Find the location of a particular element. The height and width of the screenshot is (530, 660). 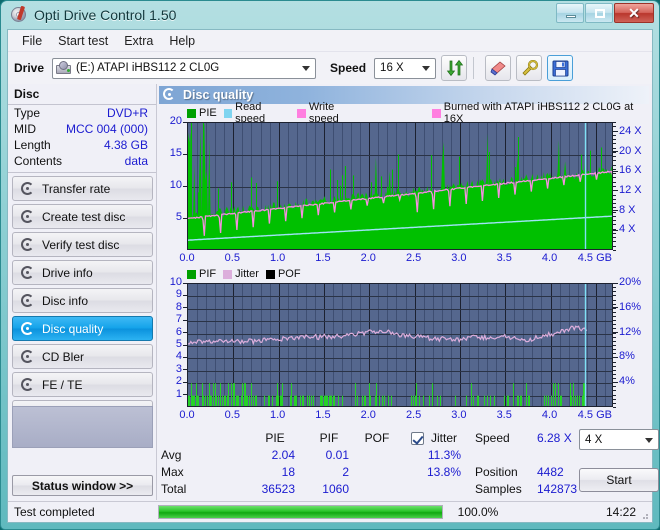

start-button: Start is located at coordinates (619, 480).